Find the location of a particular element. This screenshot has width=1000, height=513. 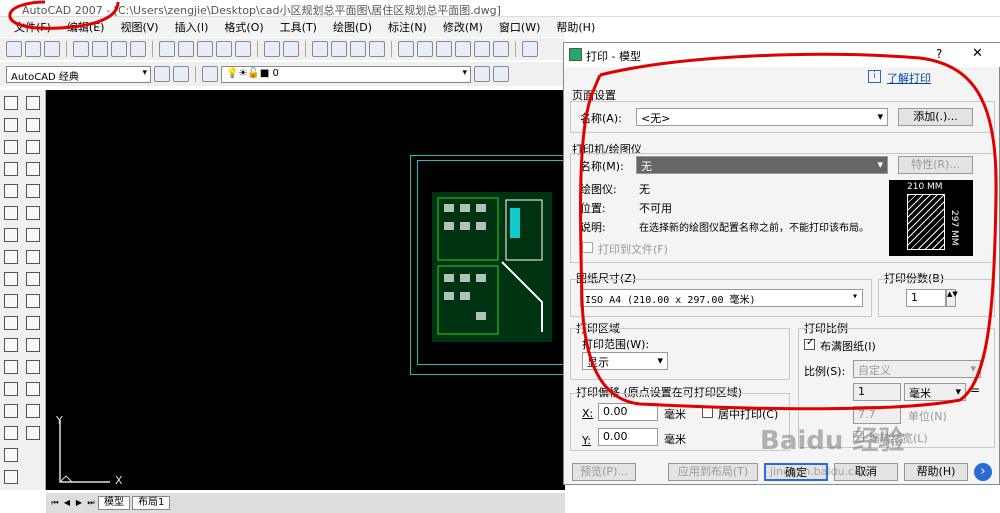

baidu-watermark: Baidu 经验 is located at coordinates (832, 441).